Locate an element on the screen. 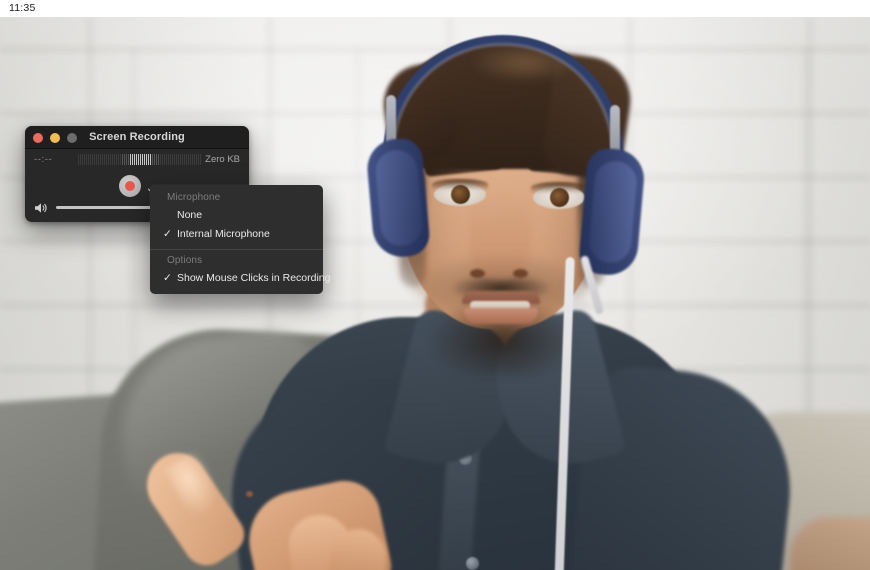 Image resolution: width=870 pixels, height=570 pixels. lower-lip is located at coordinates (501, 316).